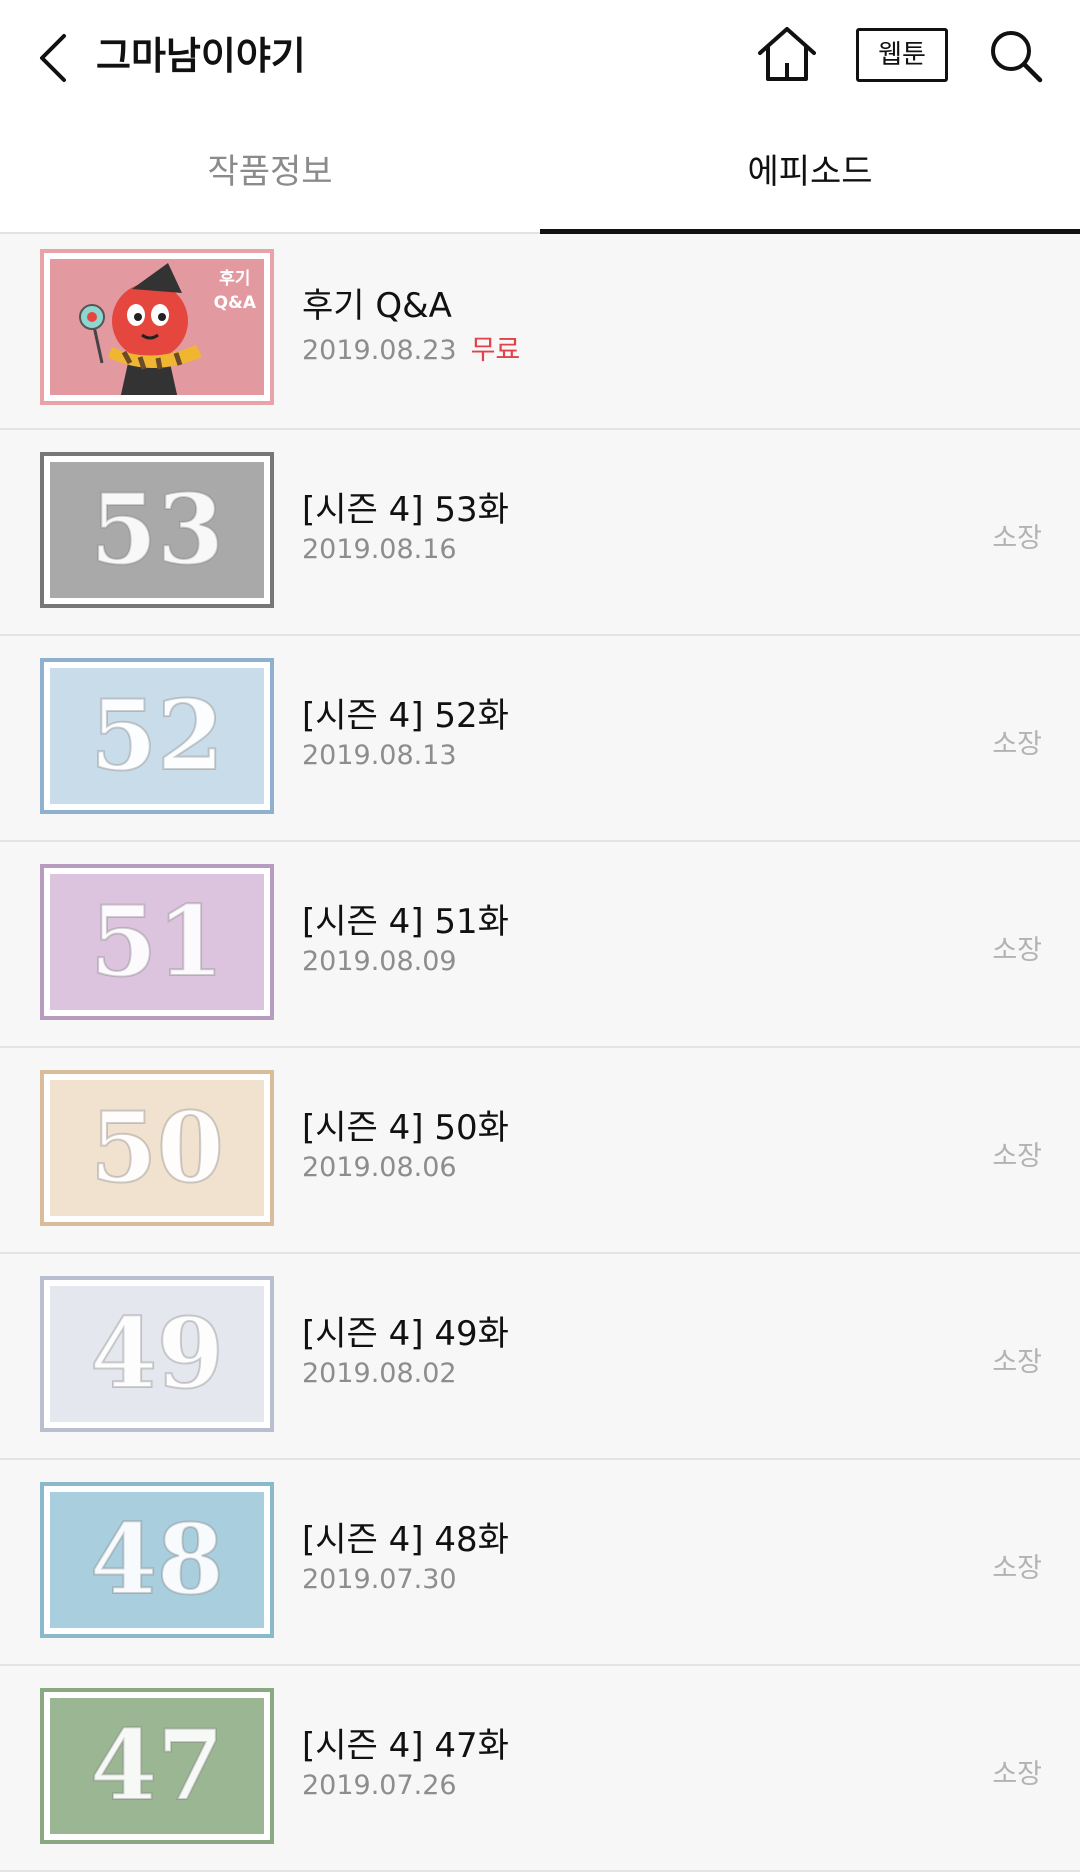  I want to click on episode-meta: 2019.07.26, so click(379, 1785).